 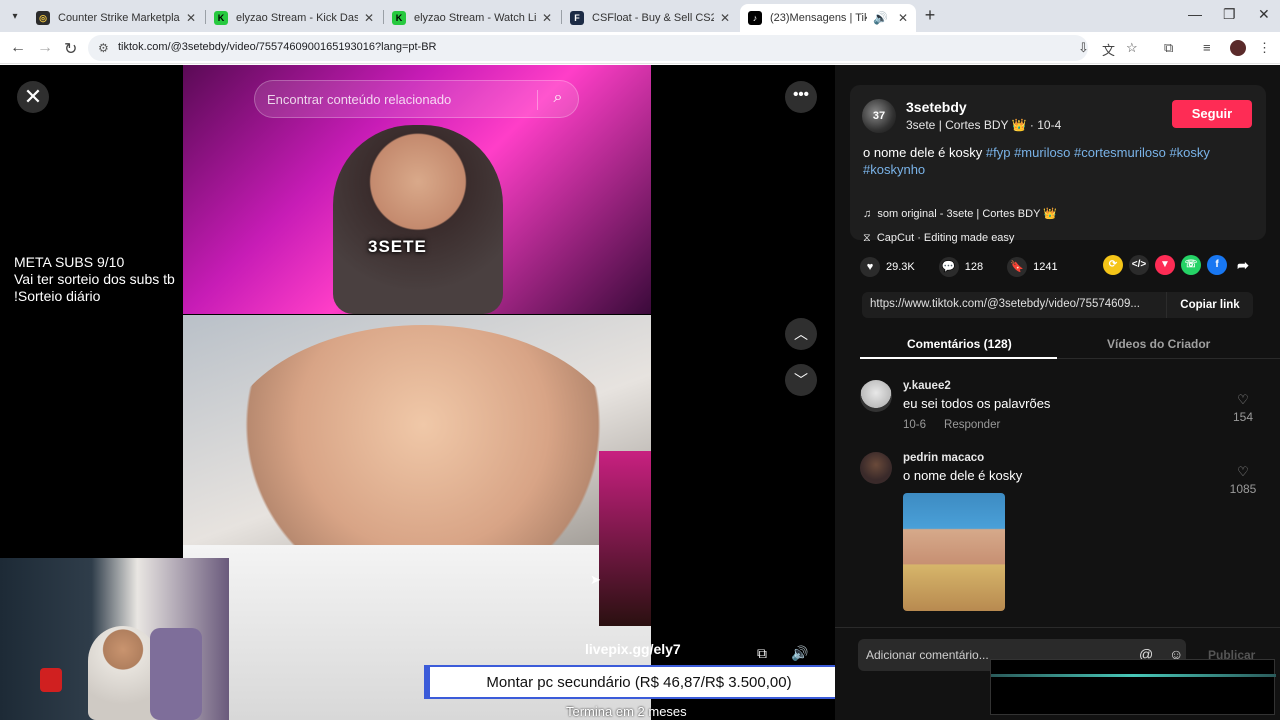 I want to click on bookmark-icon: 🔖, so click(x=1017, y=267).